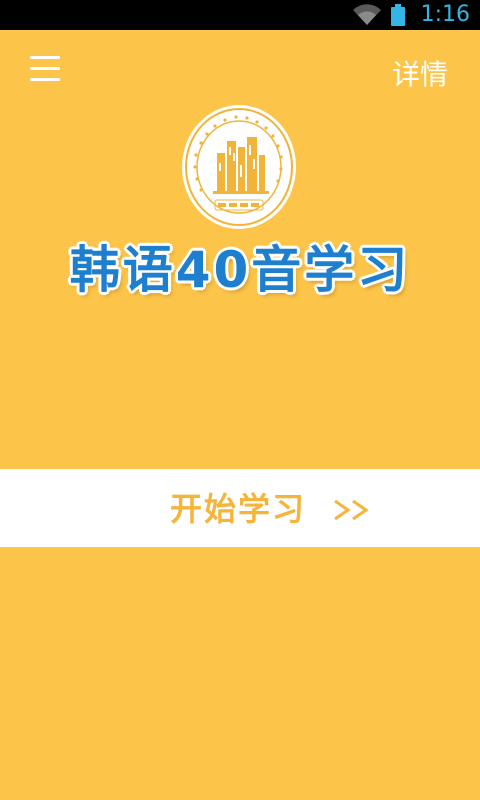  Describe the element at coordinates (445, 14) in the screenshot. I see `status-time: 1:16` at that location.